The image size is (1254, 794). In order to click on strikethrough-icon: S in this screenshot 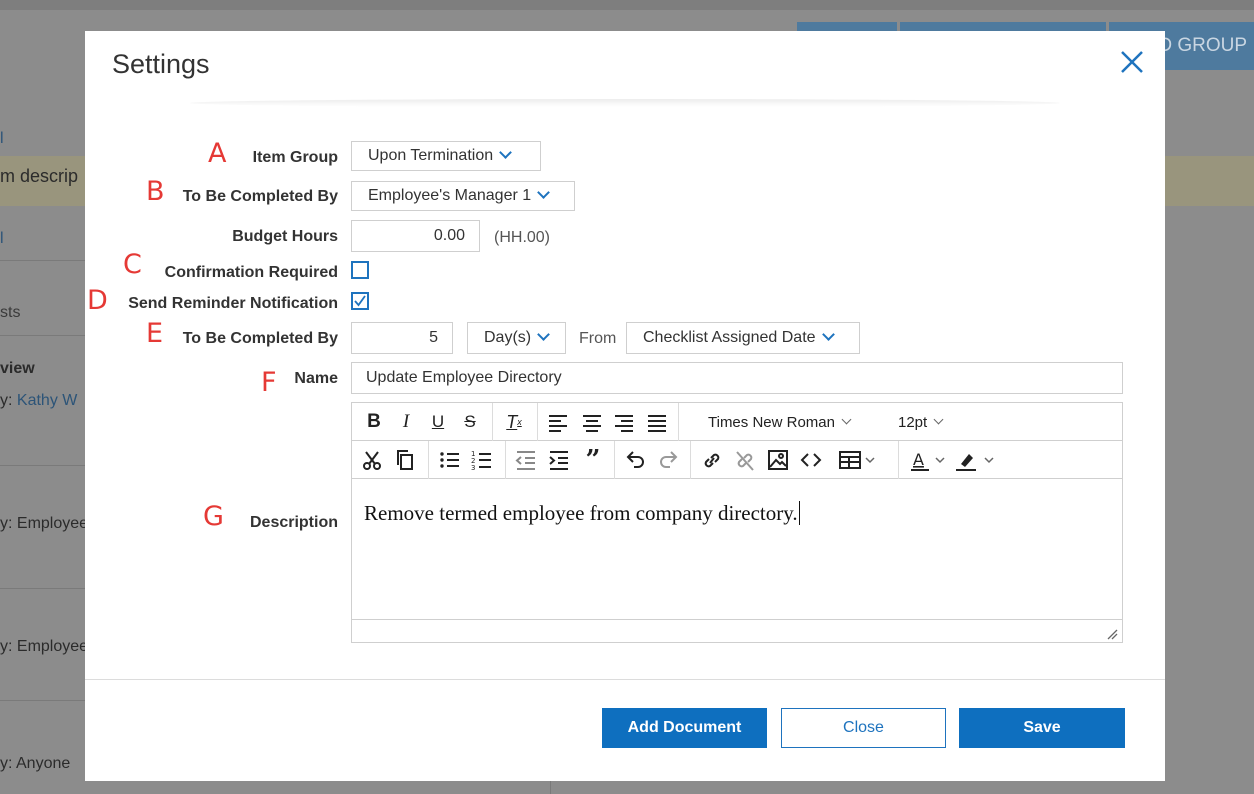, I will do `click(470, 422)`.